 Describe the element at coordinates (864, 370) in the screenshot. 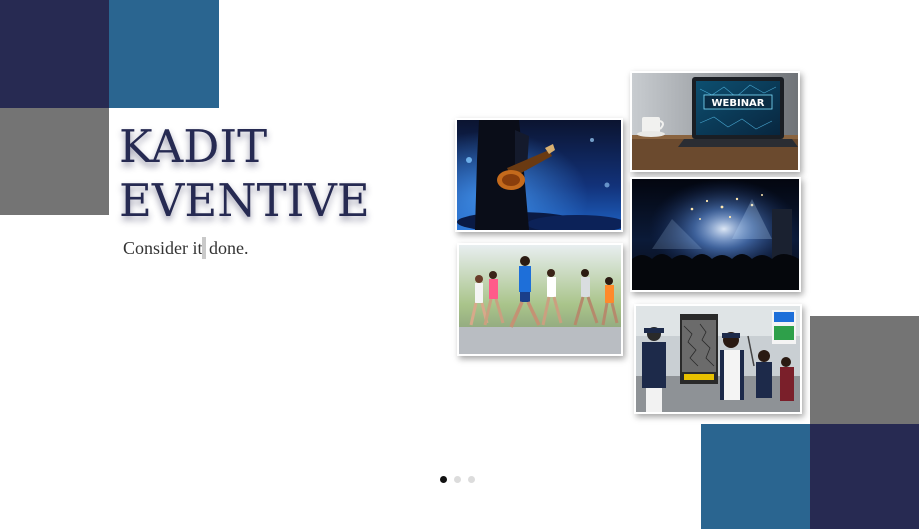

I see `decor-block-gray-bottom-right` at that location.